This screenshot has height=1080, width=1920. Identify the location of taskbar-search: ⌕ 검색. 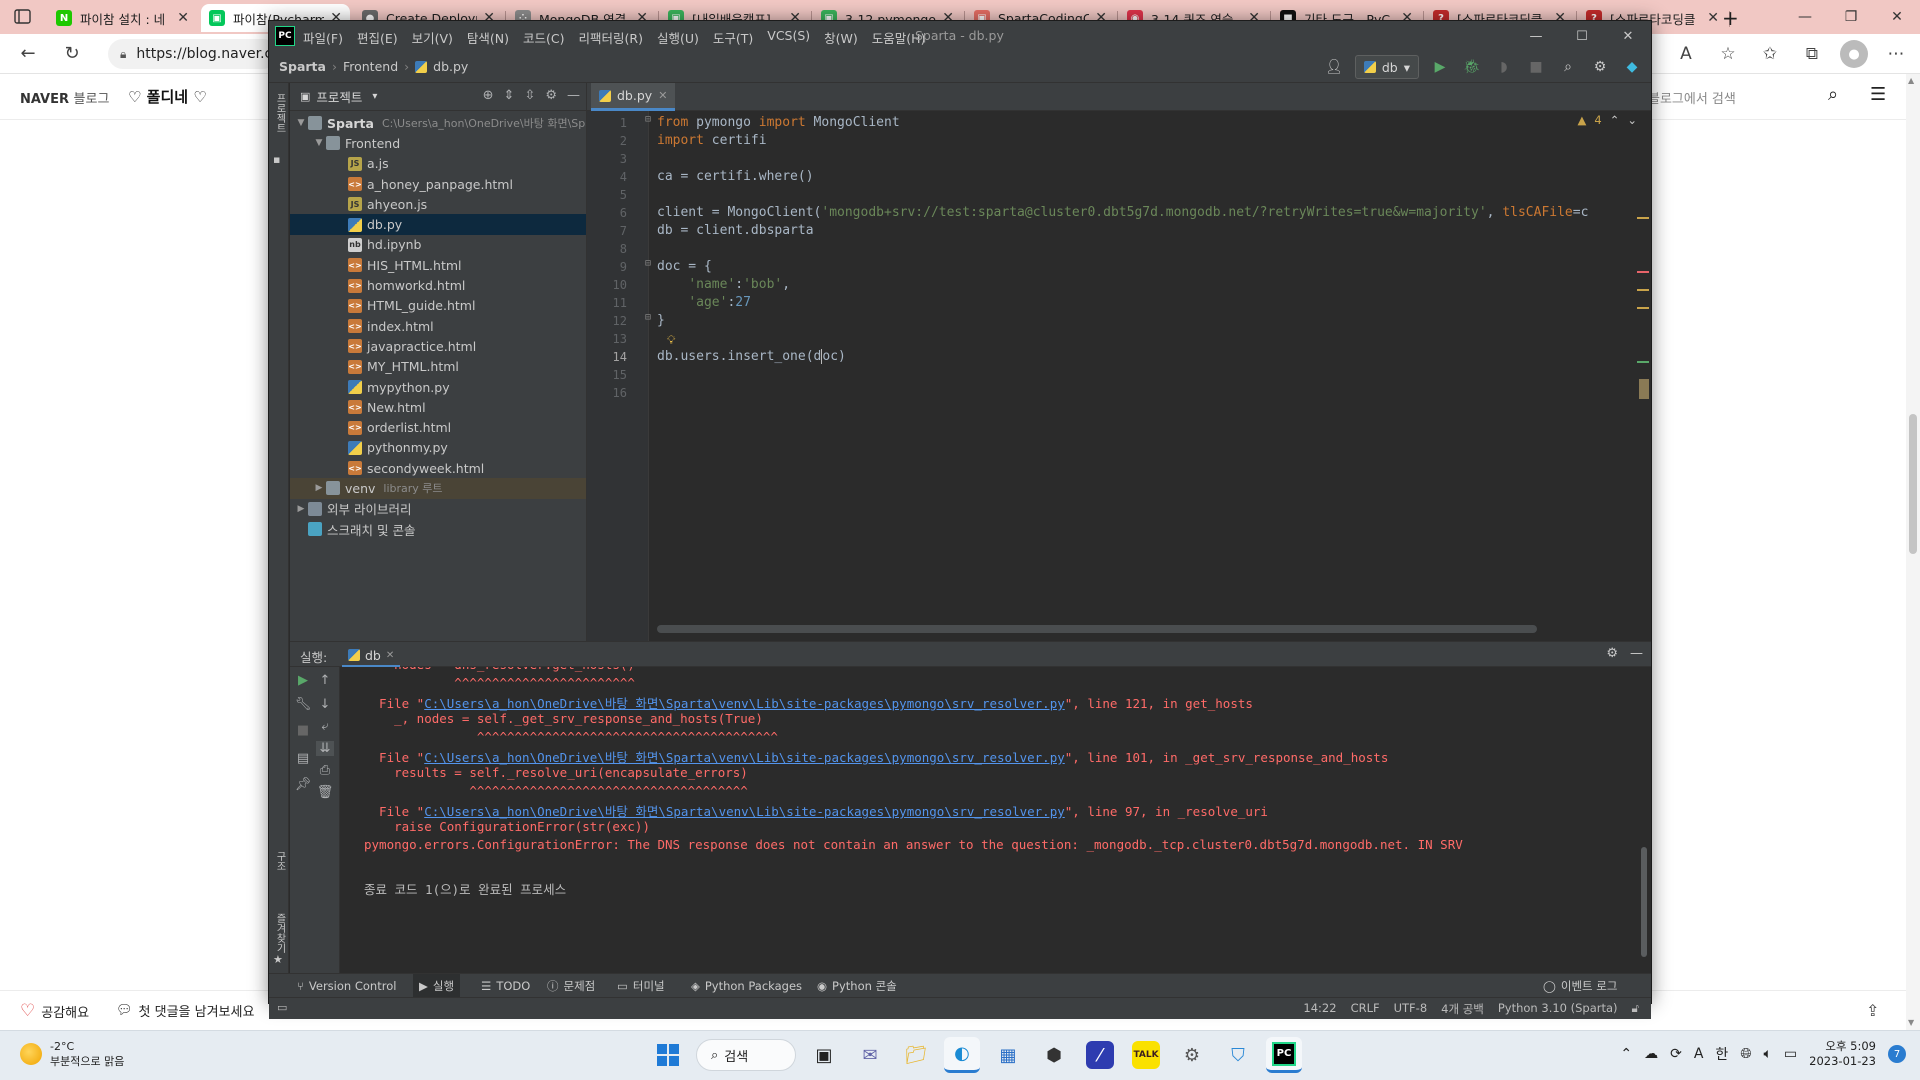
(746, 1055).